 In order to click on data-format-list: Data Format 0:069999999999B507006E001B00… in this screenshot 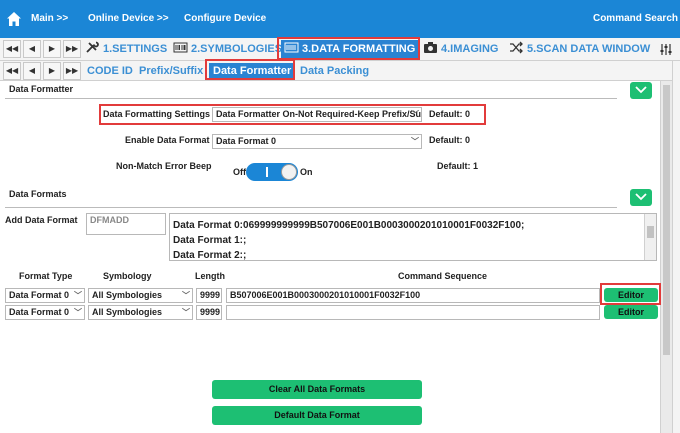, I will do `click(413, 237)`.